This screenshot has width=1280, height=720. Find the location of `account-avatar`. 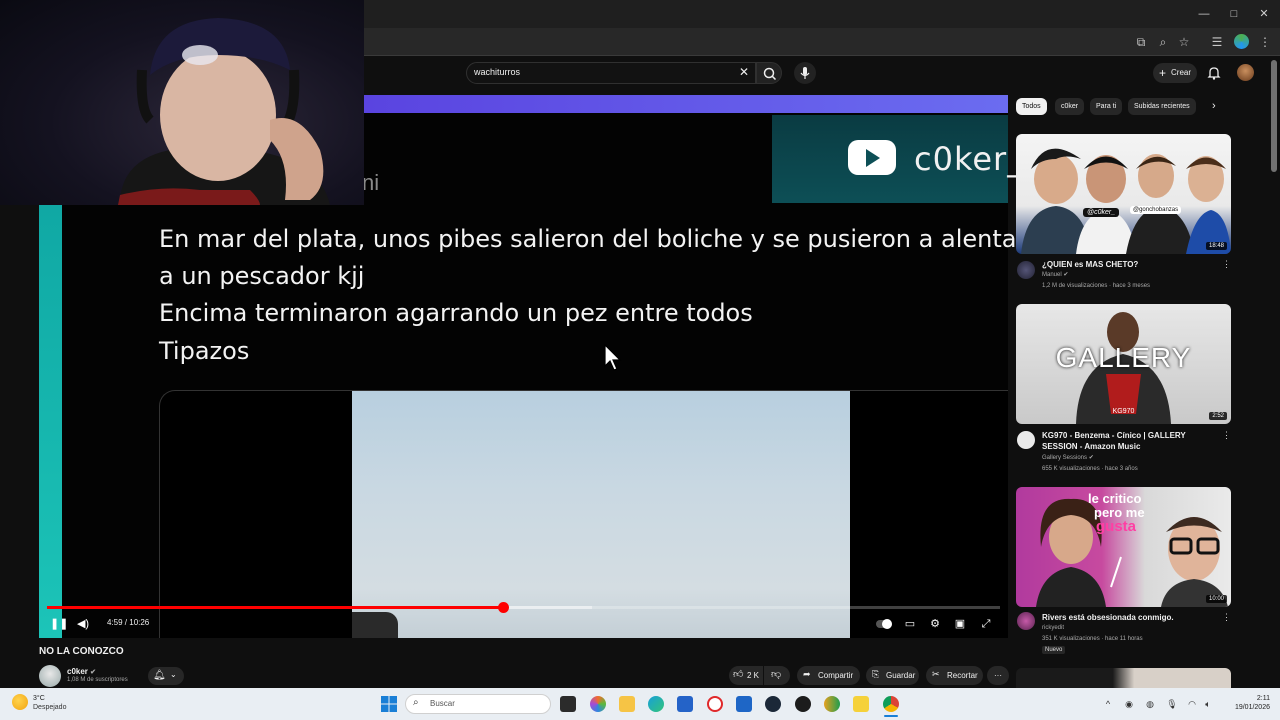

account-avatar is located at coordinates (1245, 72).